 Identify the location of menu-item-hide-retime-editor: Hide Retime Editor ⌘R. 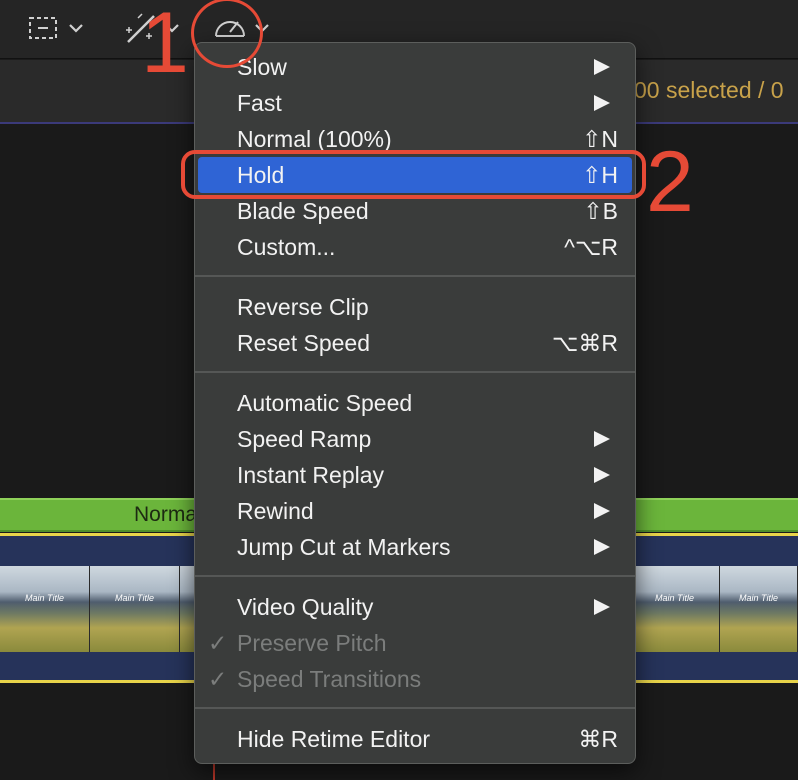
(415, 739).